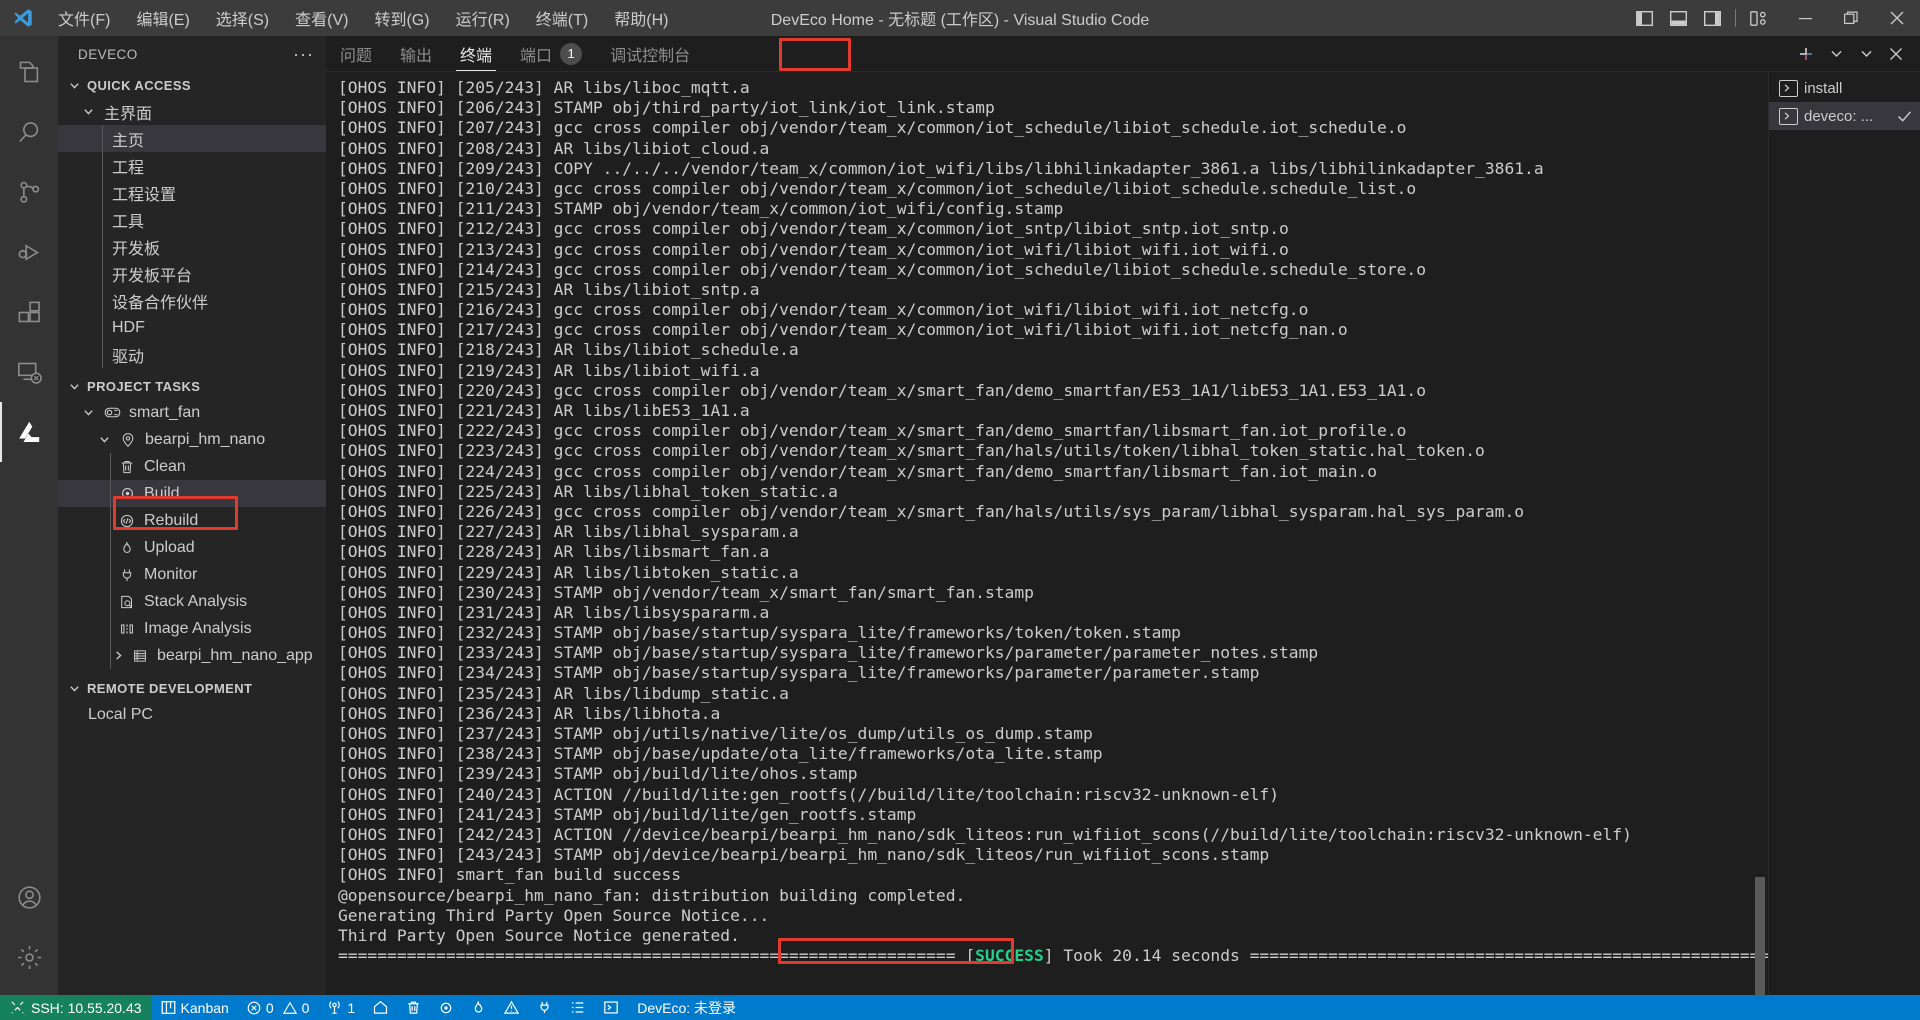  What do you see at coordinates (192, 466) in the screenshot?
I see `task-clean: Clean` at bounding box center [192, 466].